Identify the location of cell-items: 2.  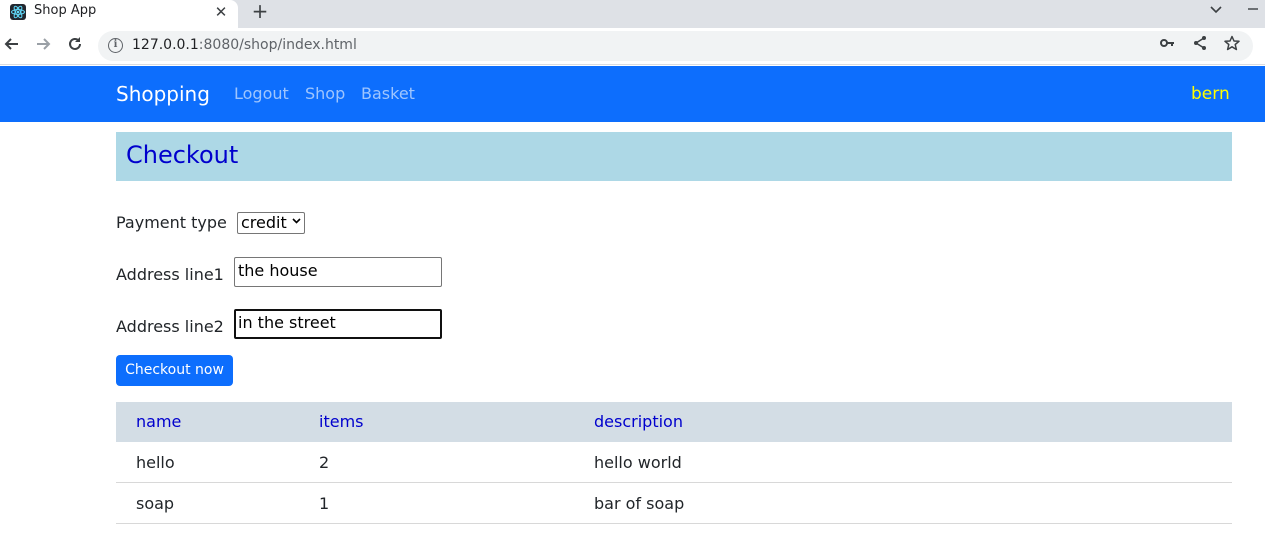
(324, 462).